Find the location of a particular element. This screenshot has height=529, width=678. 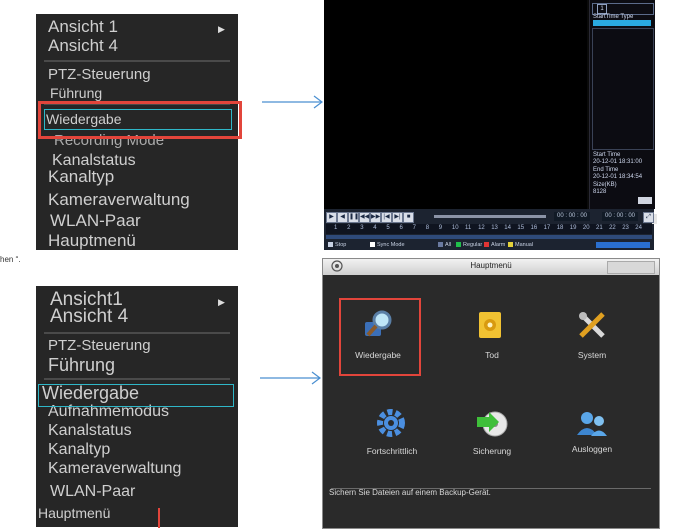

backup-disc-icon is located at coordinates (492, 424).